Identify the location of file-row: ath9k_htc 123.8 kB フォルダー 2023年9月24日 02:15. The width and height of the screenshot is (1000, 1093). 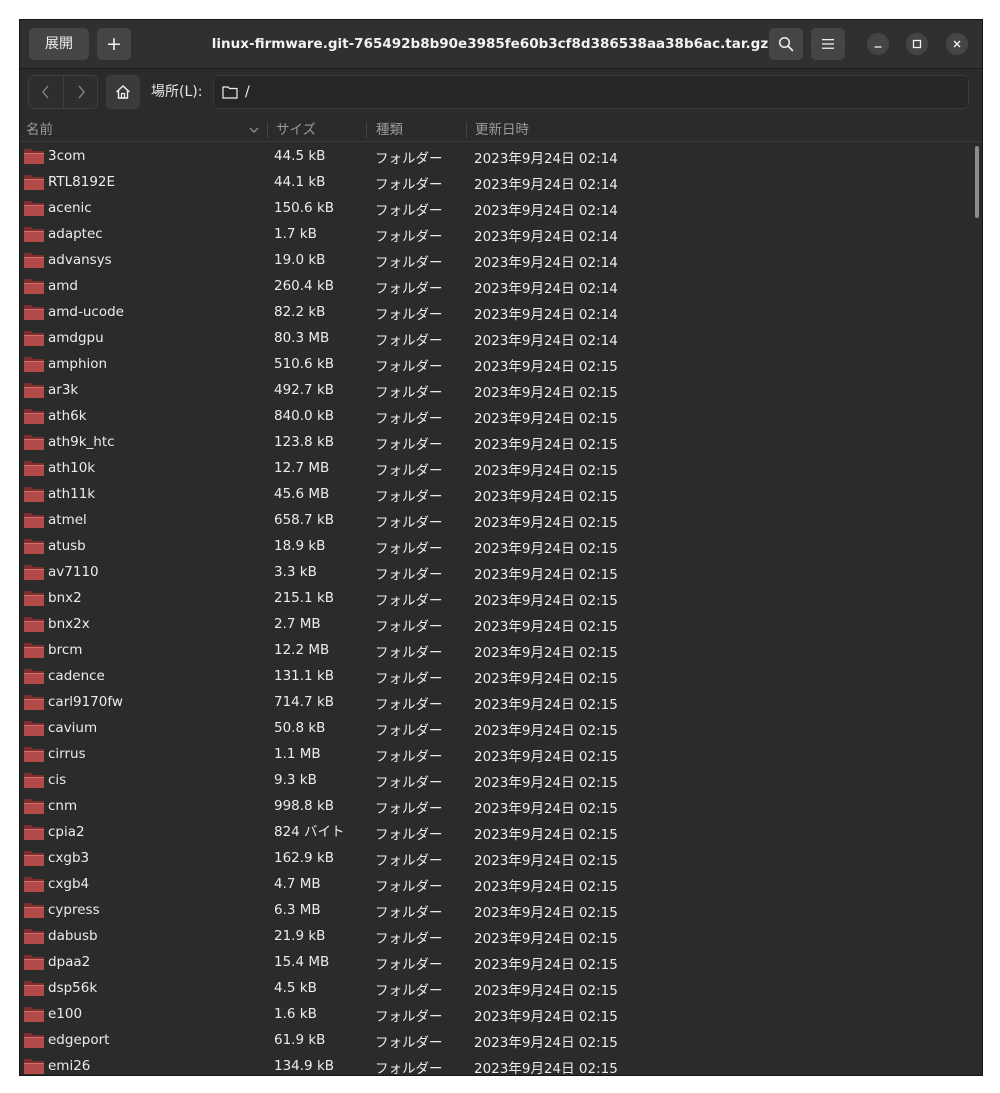
(496, 442).